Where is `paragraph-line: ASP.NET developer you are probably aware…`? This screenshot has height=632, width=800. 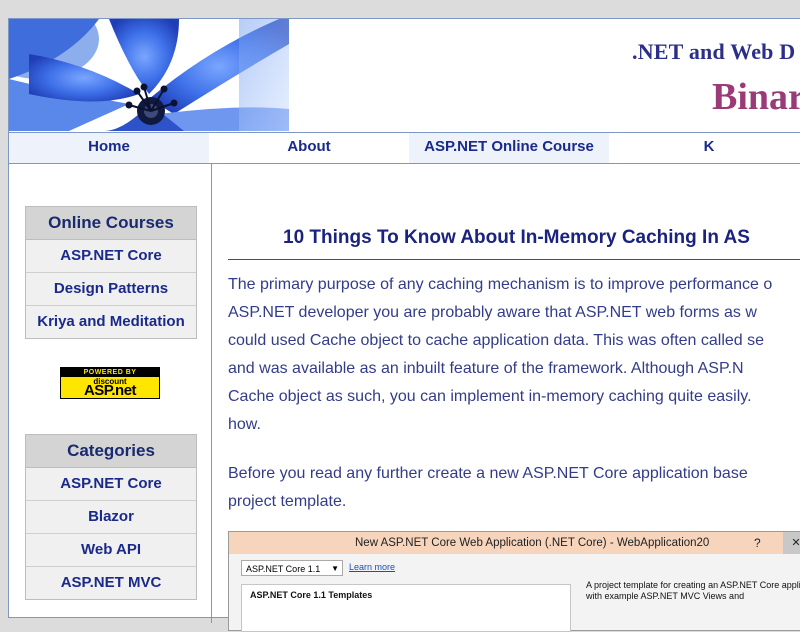
paragraph-line: ASP.NET developer you are probably aware… is located at coordinates (492, 312).